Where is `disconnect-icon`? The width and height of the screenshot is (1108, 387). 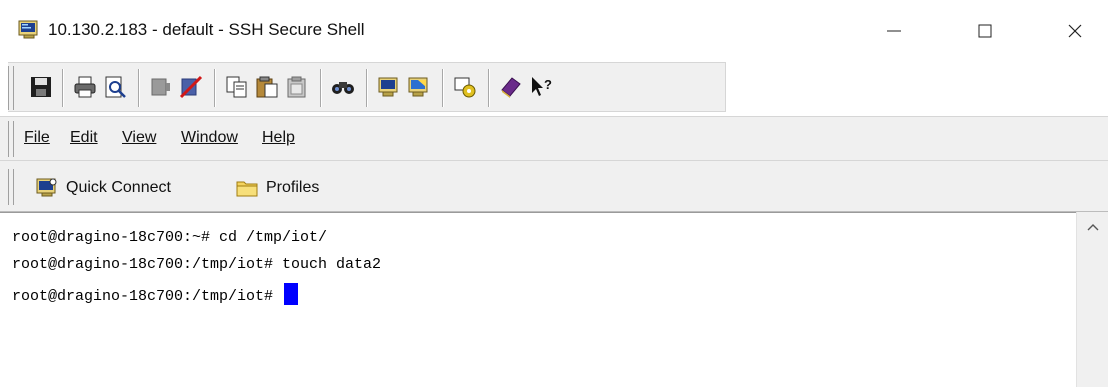 disconnect-icon is located at coordinates (191, 87).